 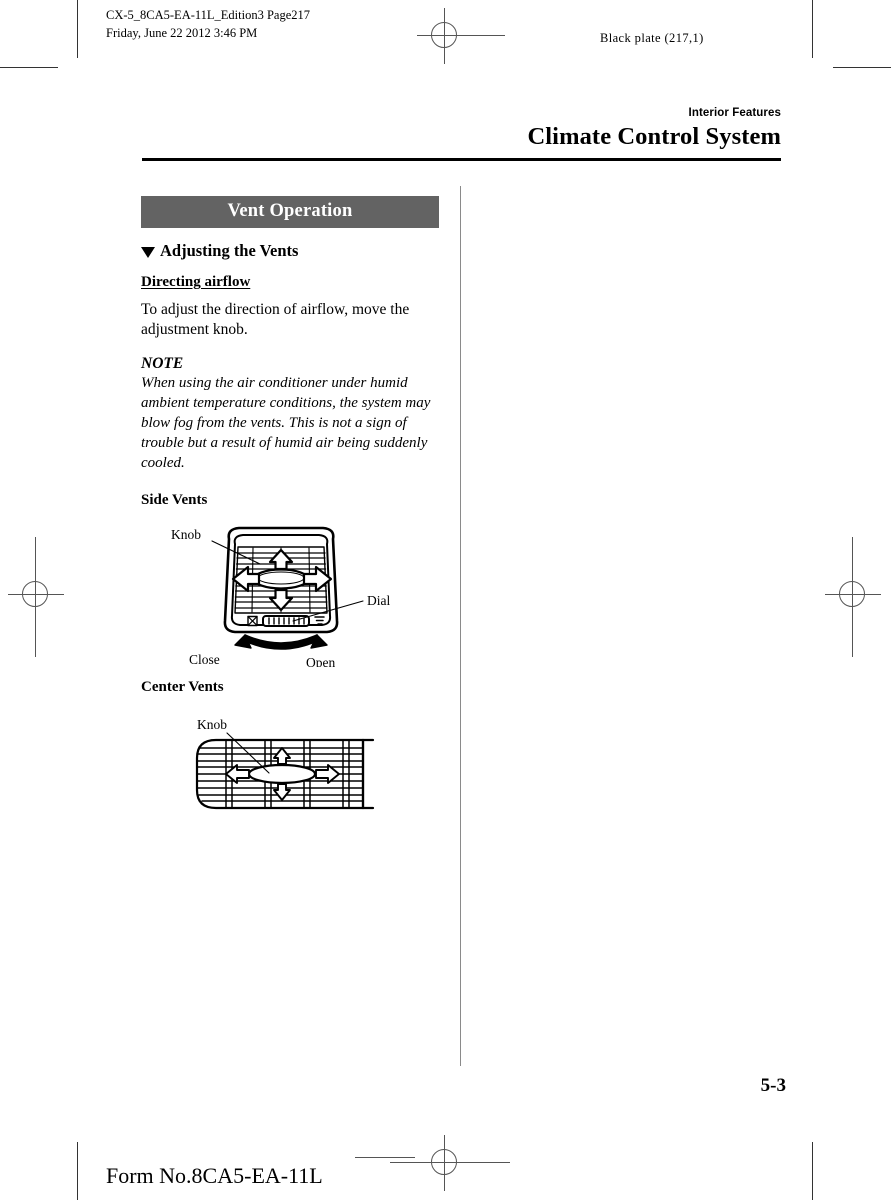 I want to click on registration-mark-left-center, so click(x=36, y=595).